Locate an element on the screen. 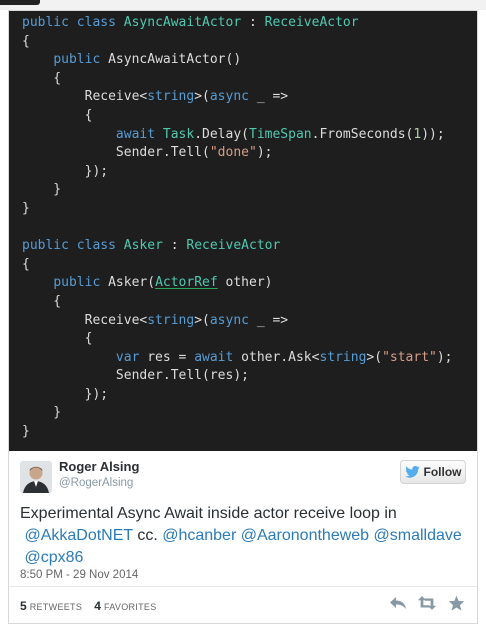  reply-button is located at coordinates (398, 603).